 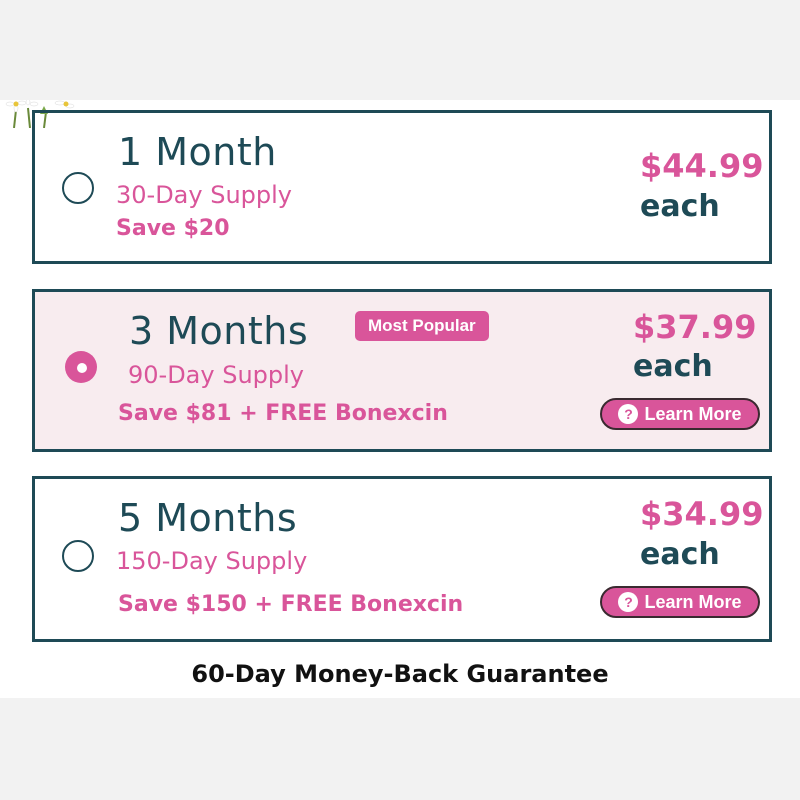 I want to click on plan-savings: Save $81 + FREE Bonexcin, so click(x=283, y=413).